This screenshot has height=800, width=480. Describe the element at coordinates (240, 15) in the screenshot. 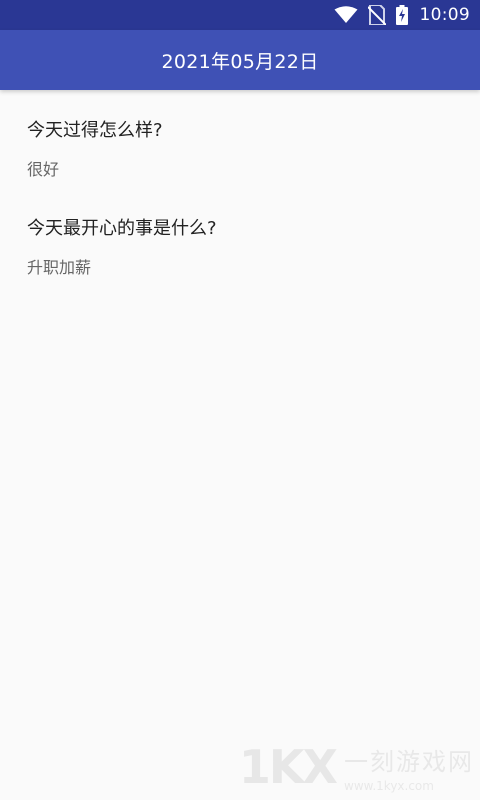

I see `status-bar: 10:09` at that location.